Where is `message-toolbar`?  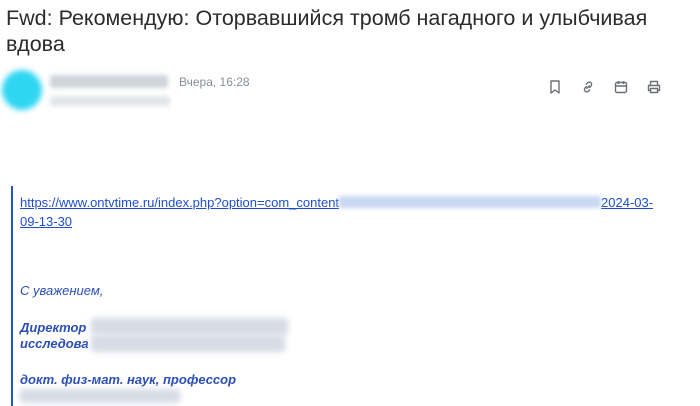 message-toolbar is located at coordinates (604, 87).